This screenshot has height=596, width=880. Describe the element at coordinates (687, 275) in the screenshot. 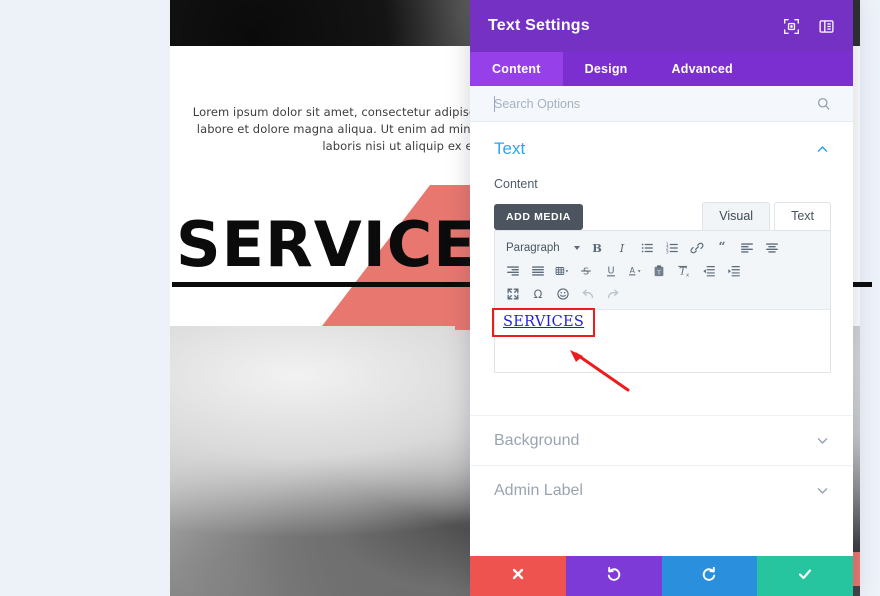

I see `svg-text: x` at that location.